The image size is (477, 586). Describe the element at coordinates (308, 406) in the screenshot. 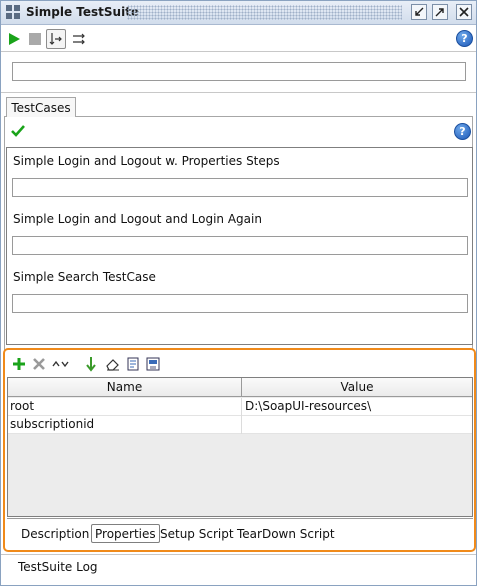

I see `property-value-cell: D:\SoapUI-resources\` at that location.